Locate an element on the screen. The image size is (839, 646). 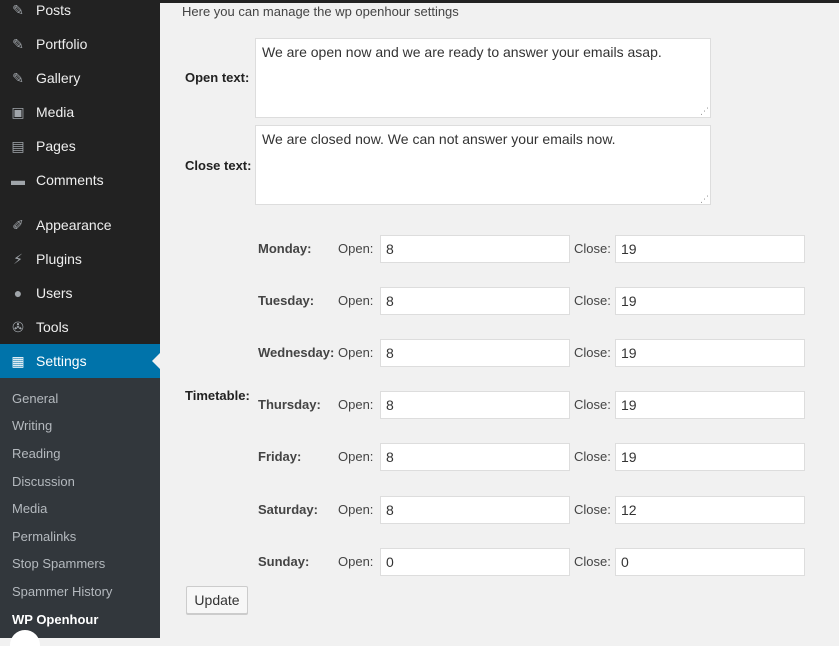
pages-icon: ▤ is located at coordinates (18, 145).